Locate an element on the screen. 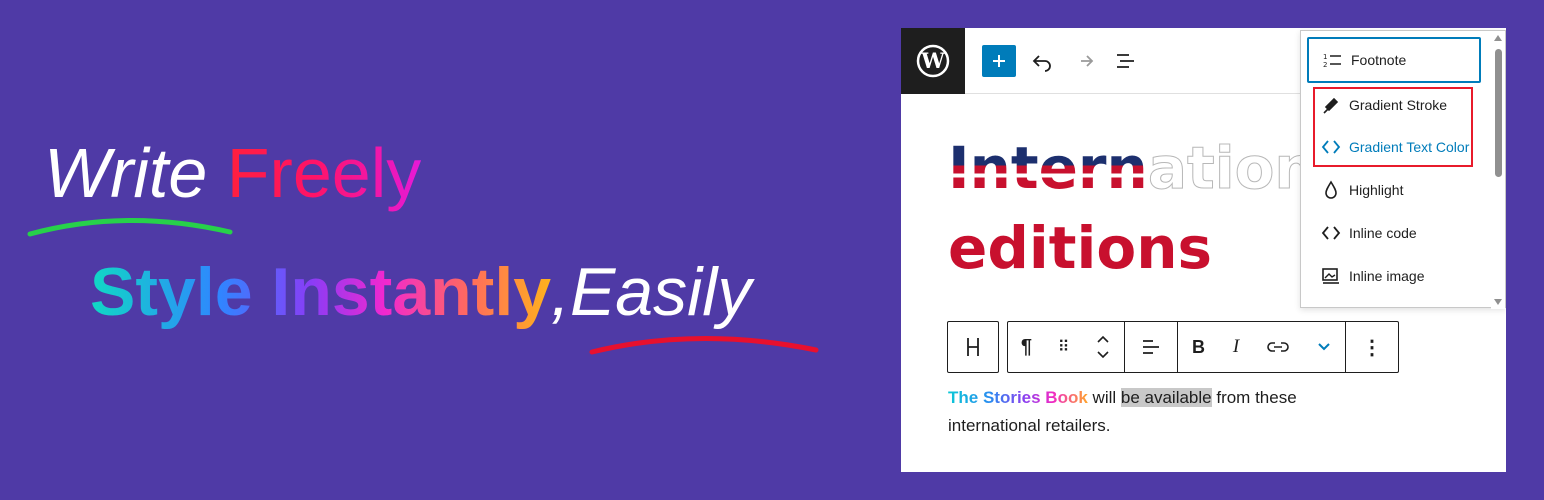 This screenshot has width=1544, height=500. heading-outline-text: ation is located at coordinates (1231, 168).